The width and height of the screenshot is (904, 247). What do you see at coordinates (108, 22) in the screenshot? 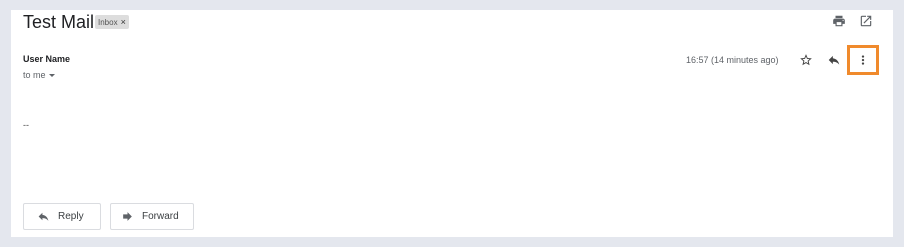
I see `label-name: Inbox` at bounding box center [108, 22].